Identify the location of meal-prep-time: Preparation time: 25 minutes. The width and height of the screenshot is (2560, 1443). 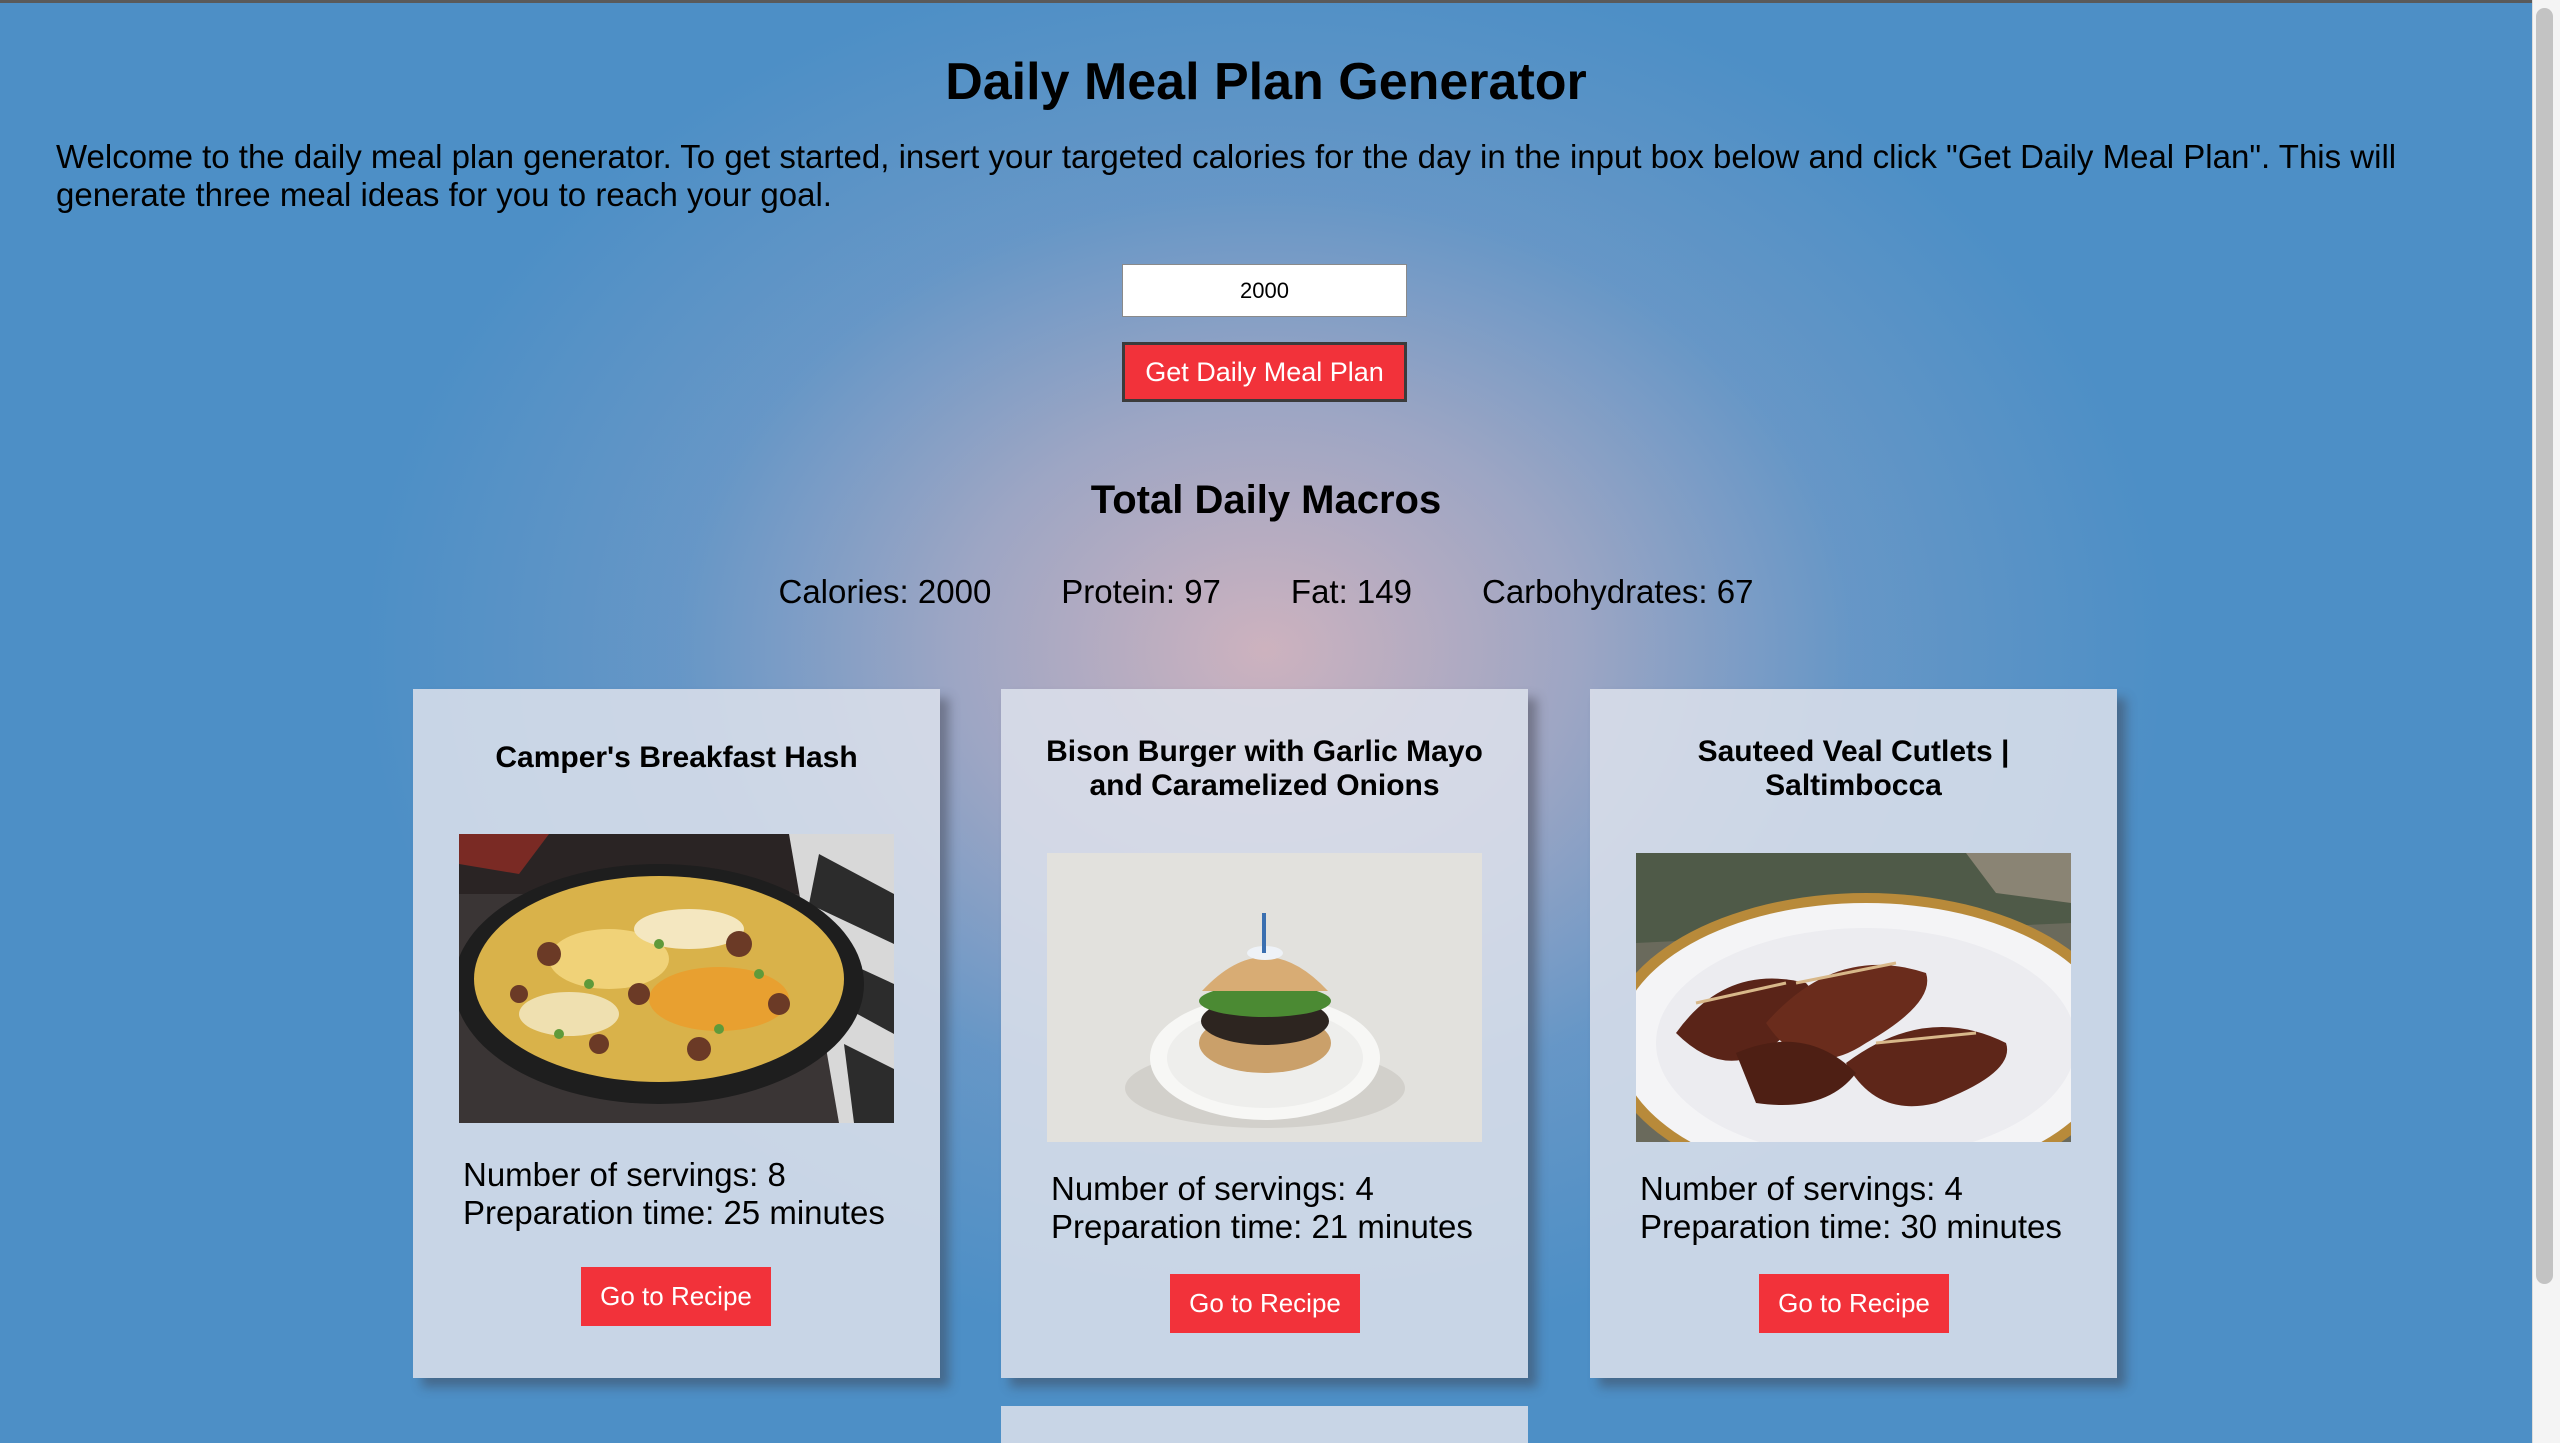
(674, 1212).